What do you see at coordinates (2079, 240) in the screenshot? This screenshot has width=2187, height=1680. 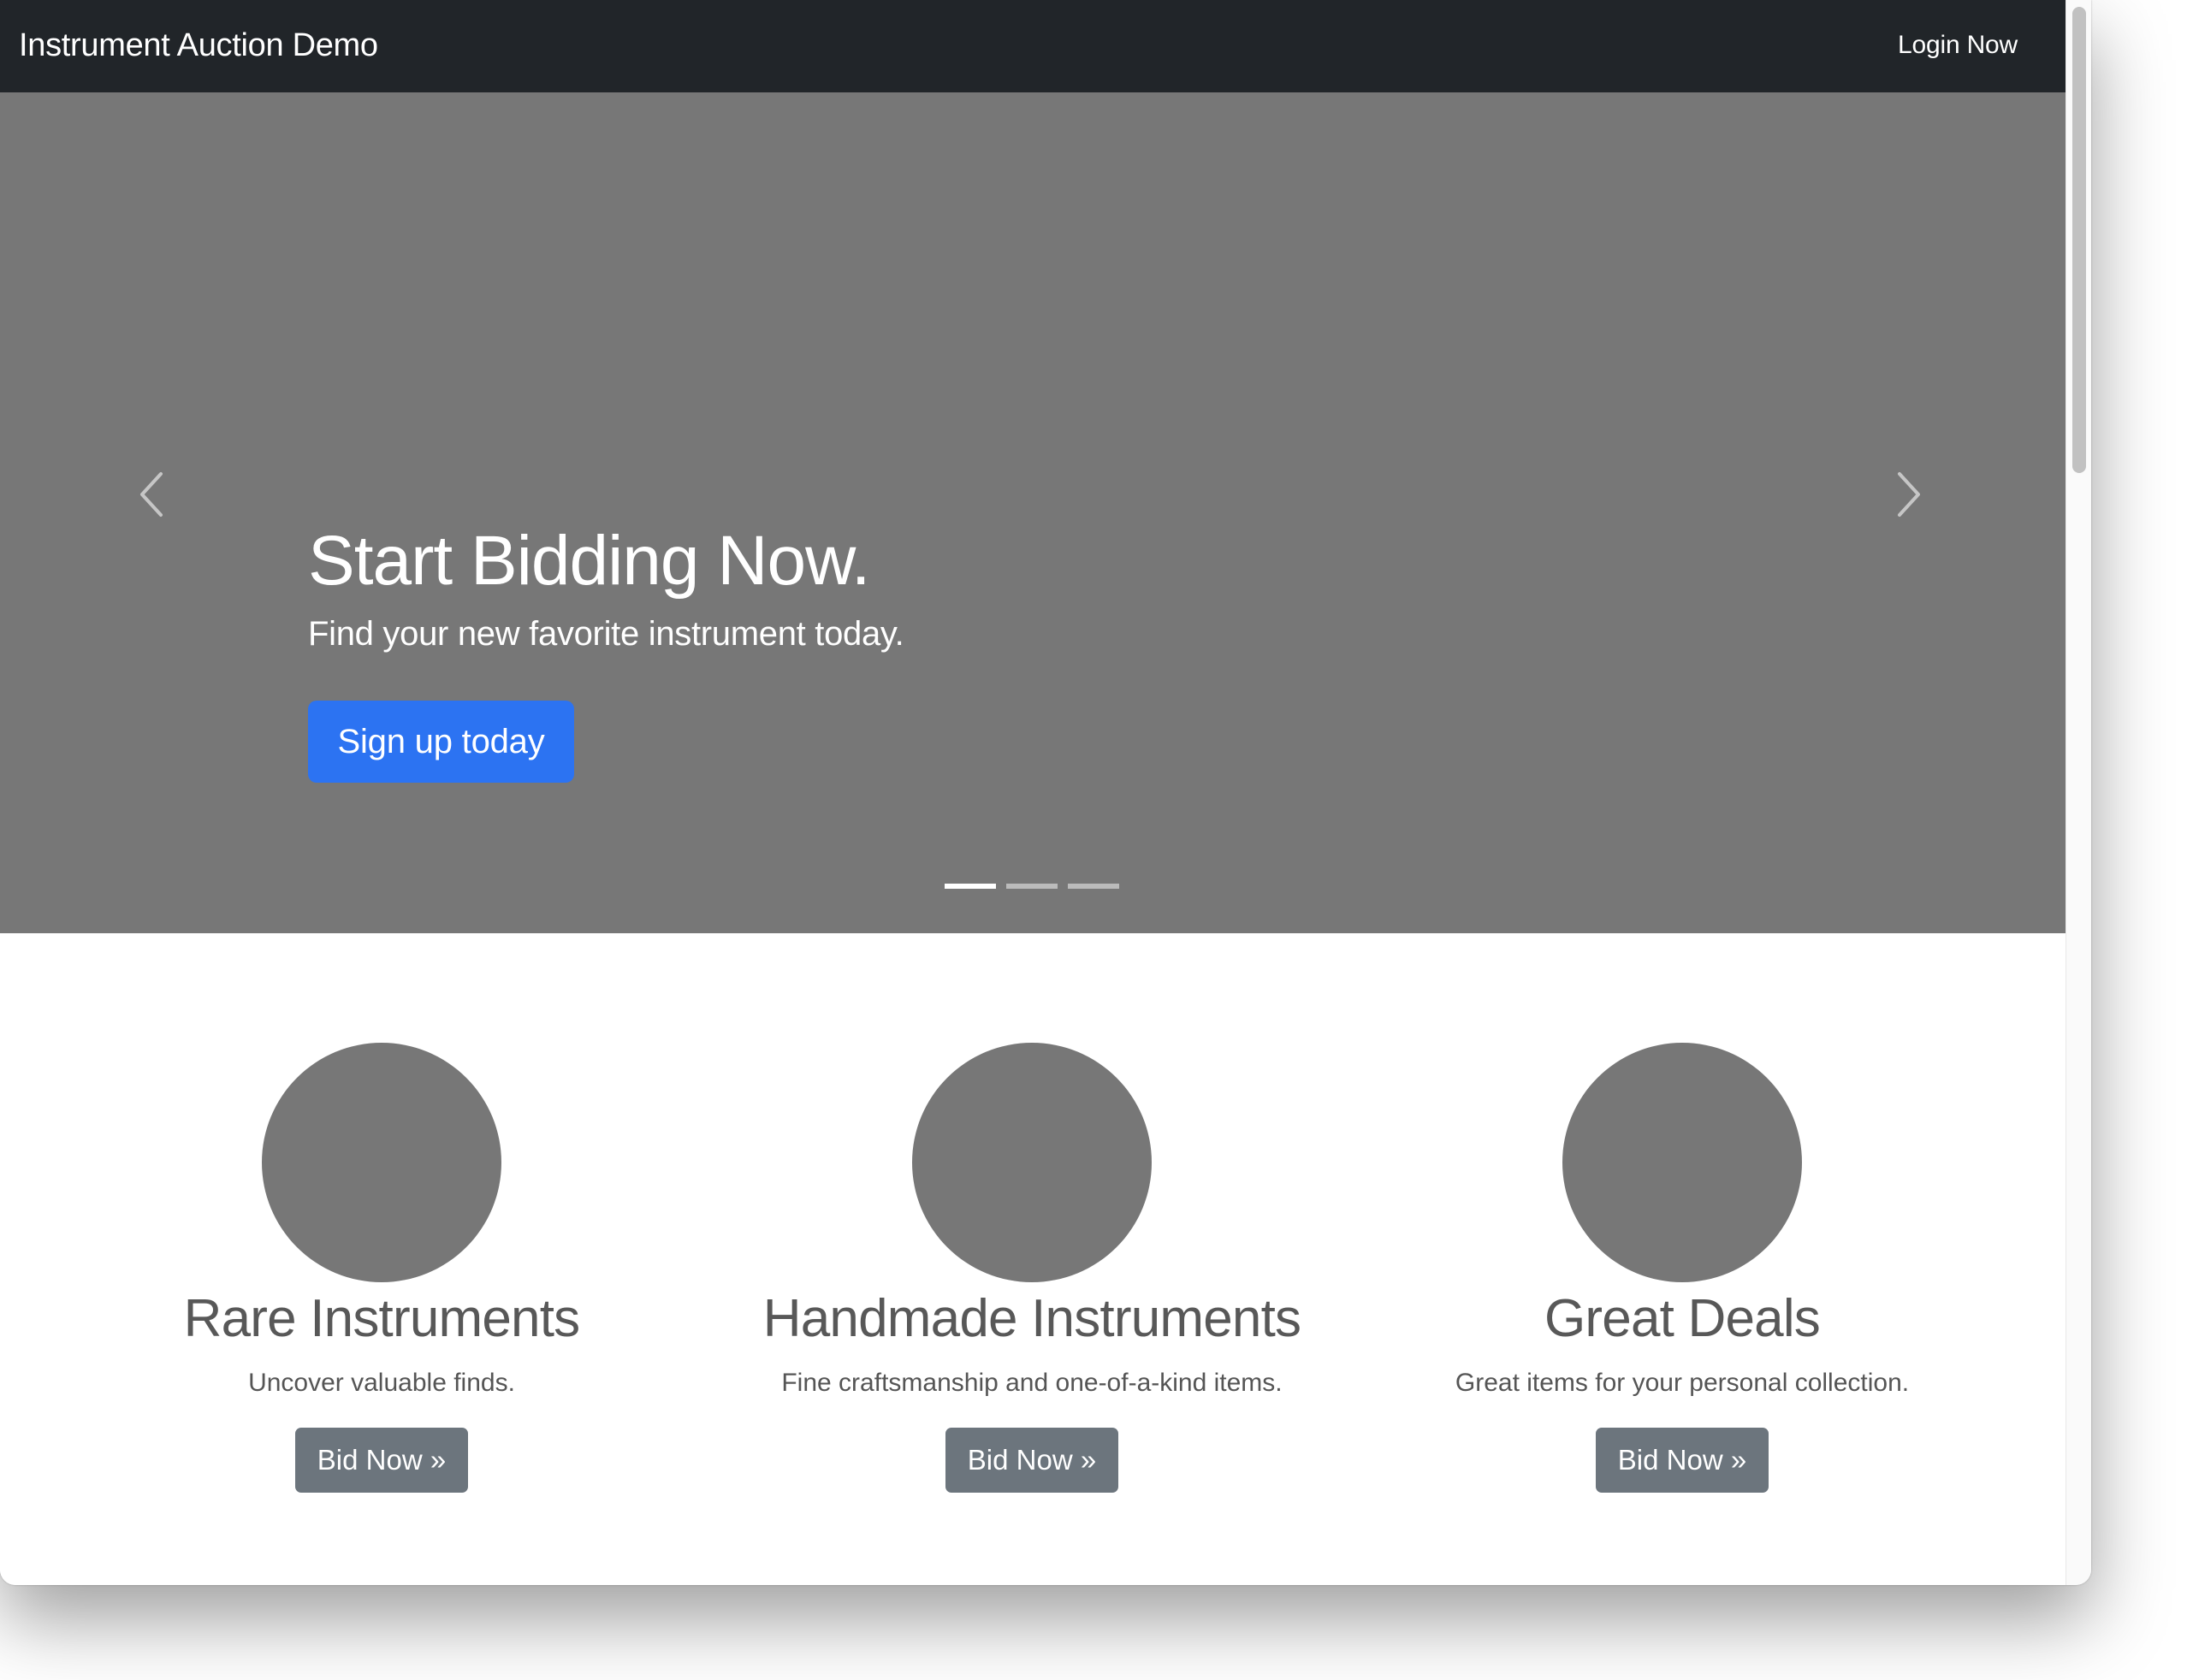 I see `scrollbar-thumb` at bounding box center [2079, 240].